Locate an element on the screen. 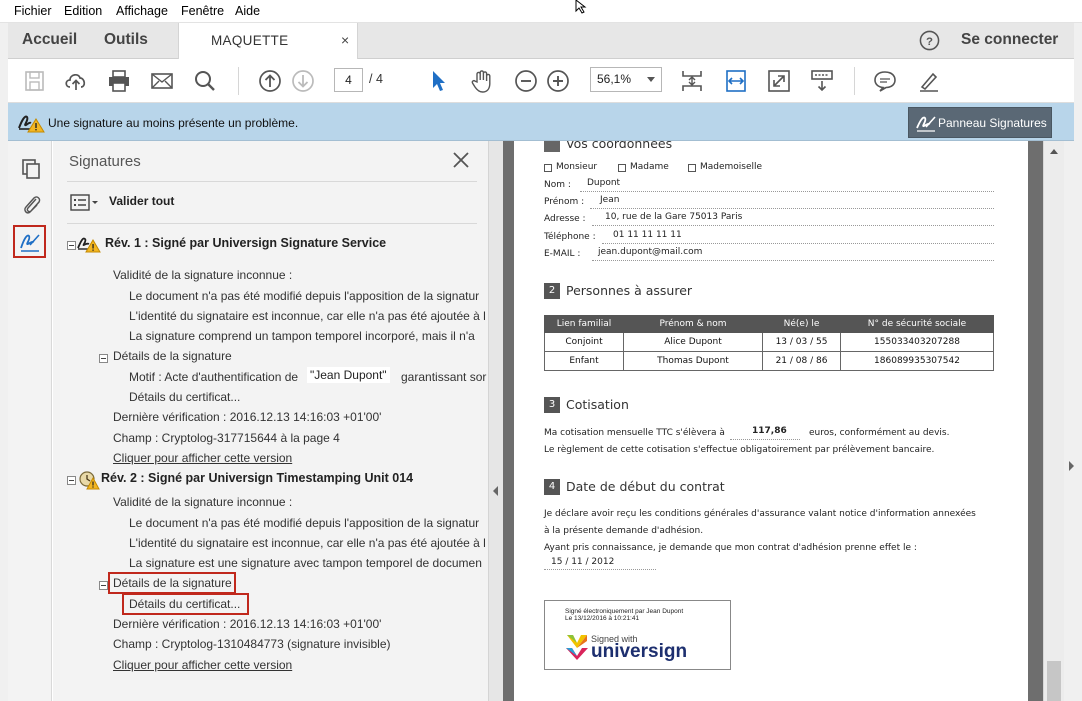 The image size is (1082, 701). civility-option: Mademoiselle is located at coordinates (731, 167).